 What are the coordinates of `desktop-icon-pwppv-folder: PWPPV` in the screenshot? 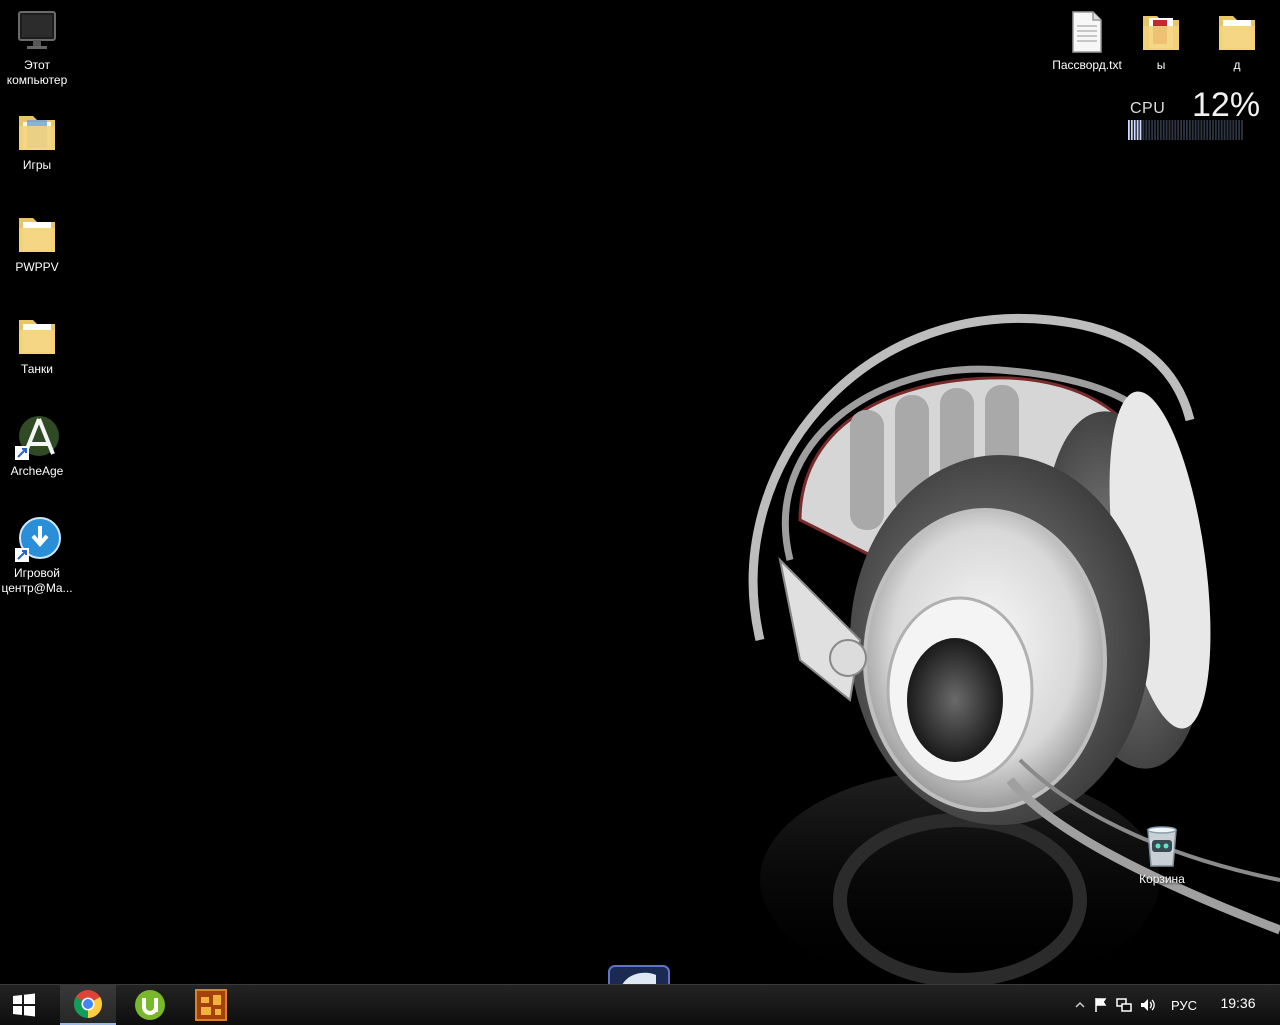 It's located at (37, 242).